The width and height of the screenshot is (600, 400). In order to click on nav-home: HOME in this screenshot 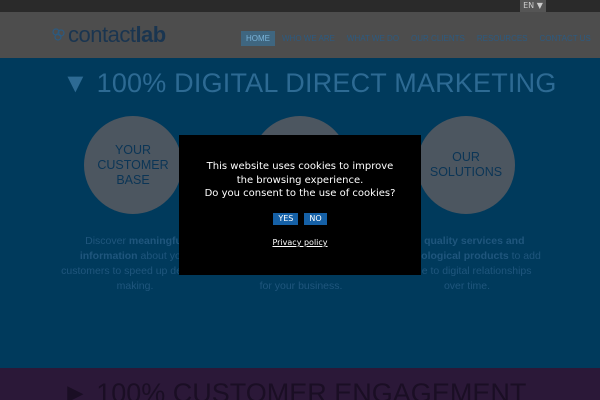, I will do `click(258, 38)`.